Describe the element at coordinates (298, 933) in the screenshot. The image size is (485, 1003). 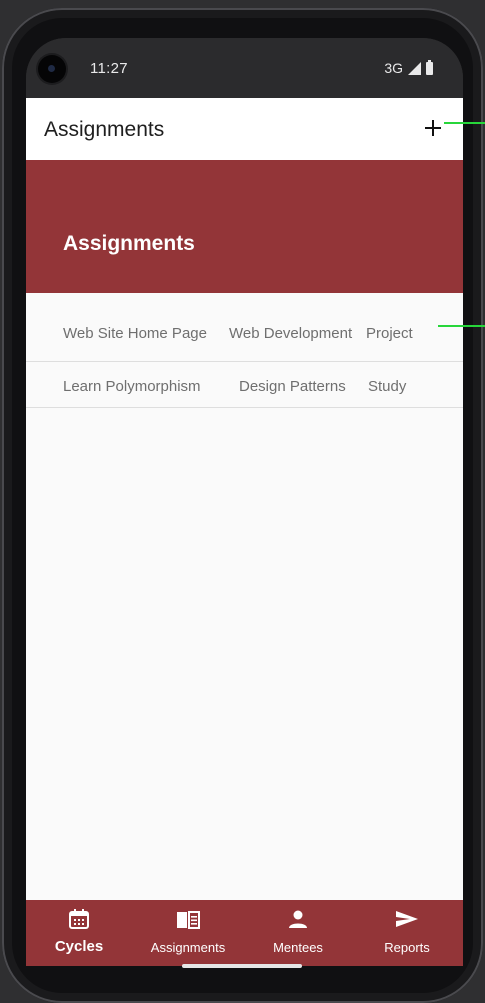
I see `nav-item-mentees: Mentees` at that location.